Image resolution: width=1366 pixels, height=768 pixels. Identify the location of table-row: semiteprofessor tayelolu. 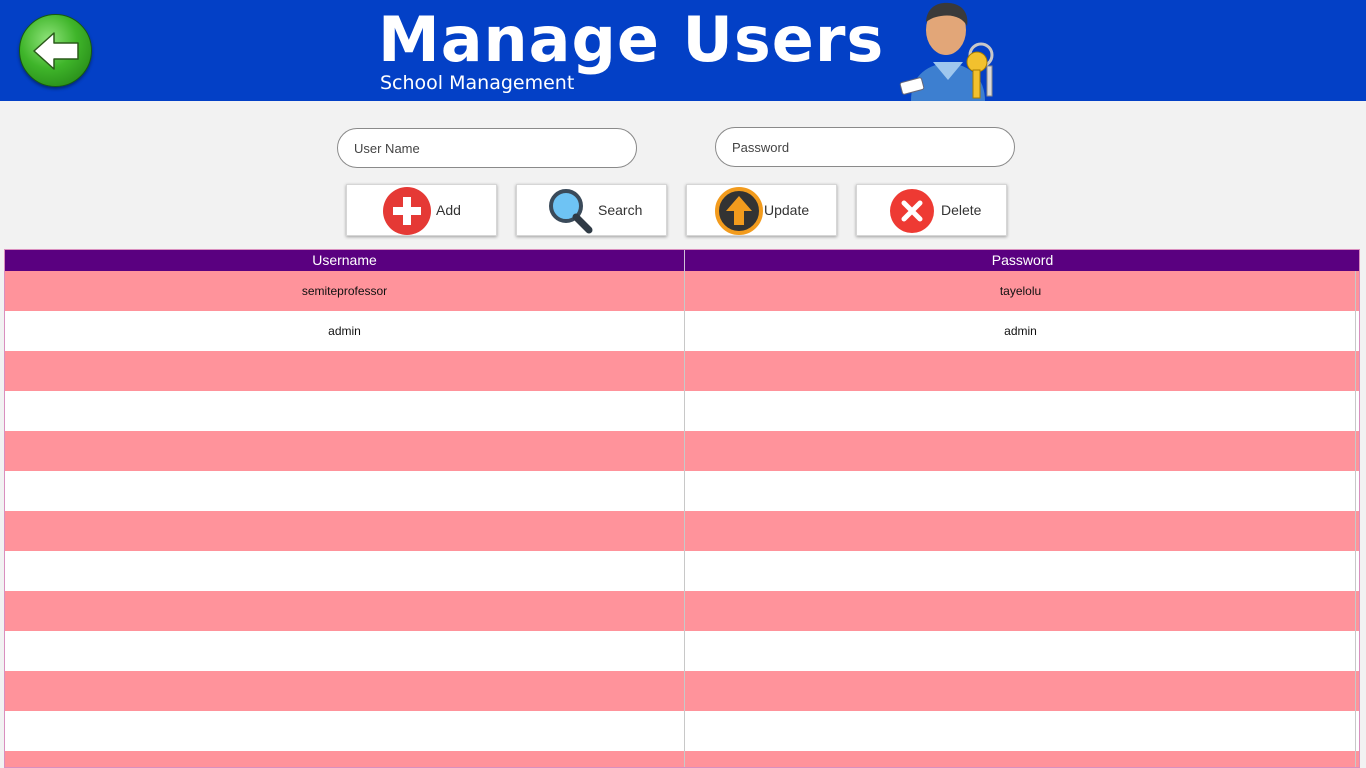
(682, 291).